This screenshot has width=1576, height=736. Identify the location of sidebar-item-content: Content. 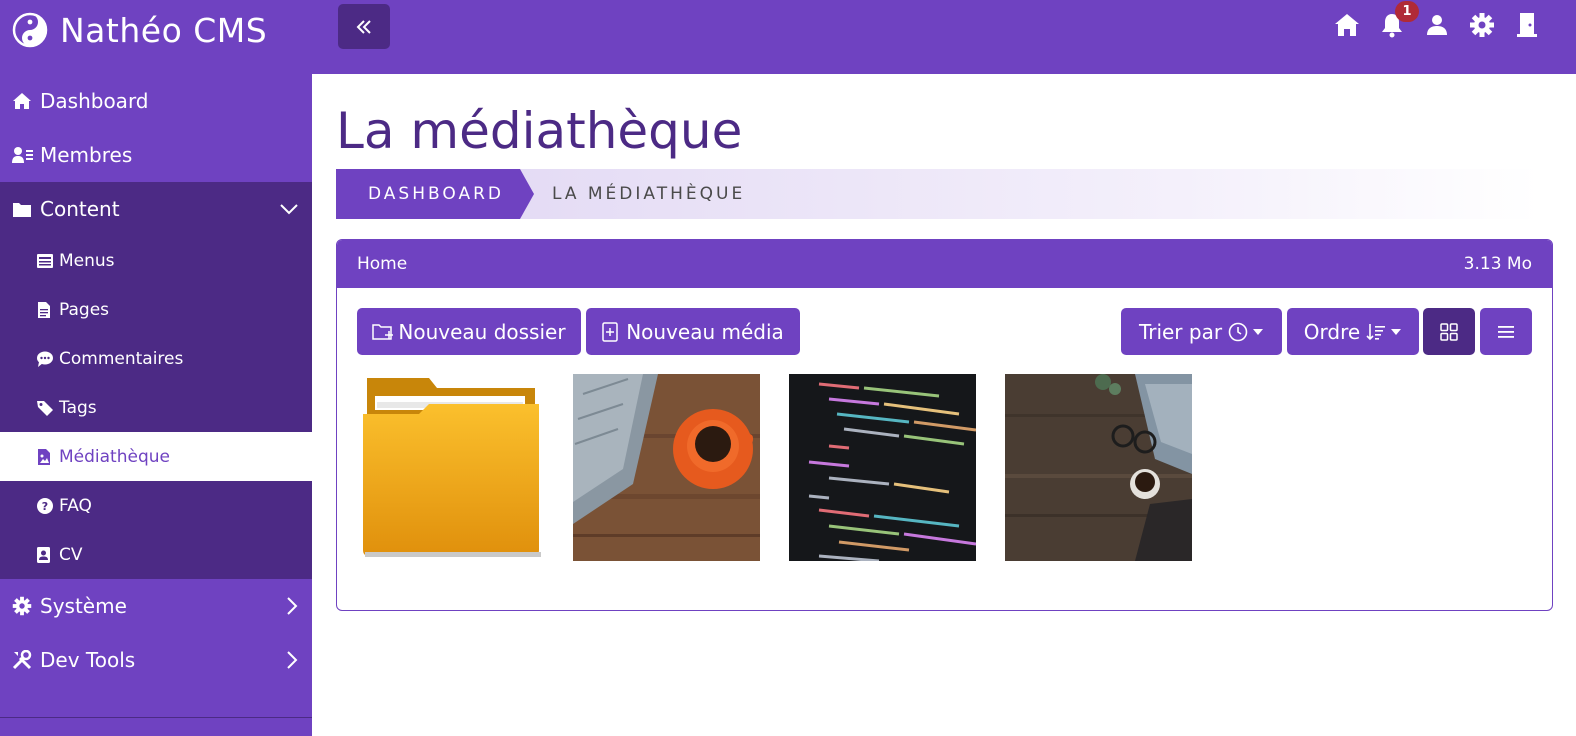
(156, 209).